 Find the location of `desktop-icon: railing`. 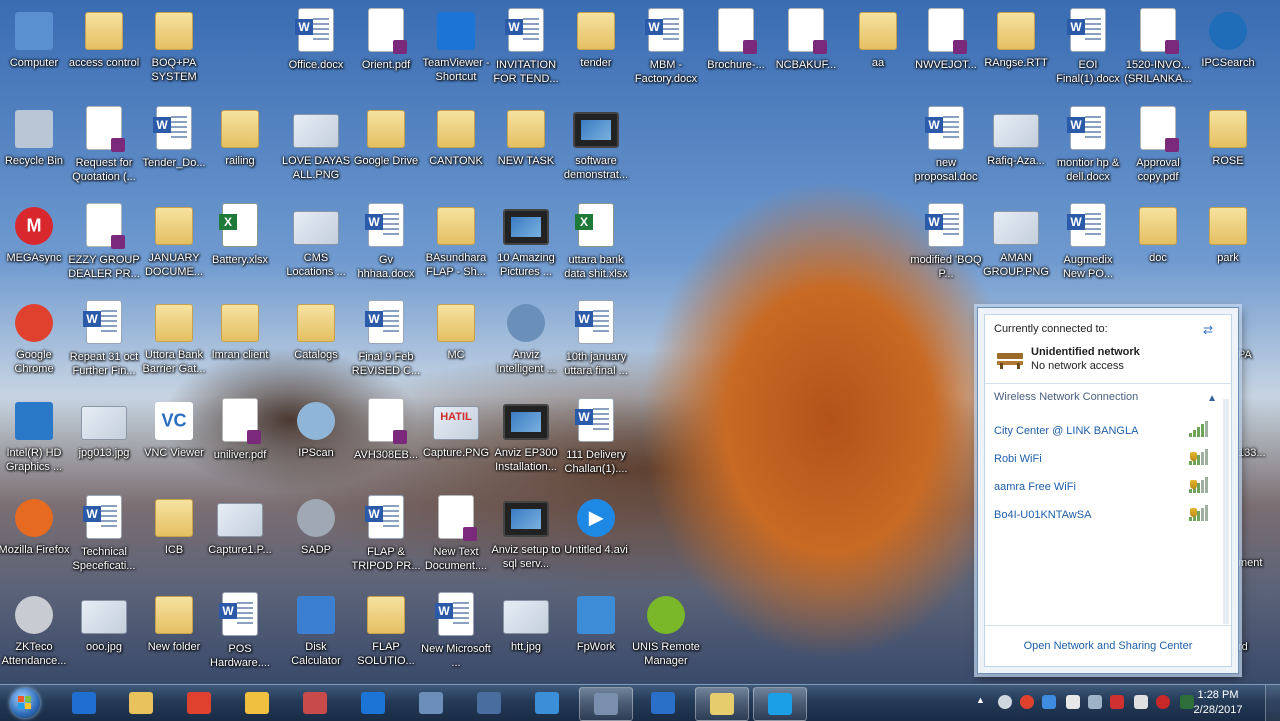

desktop-icon: railing is located at coordinates (240, 150).